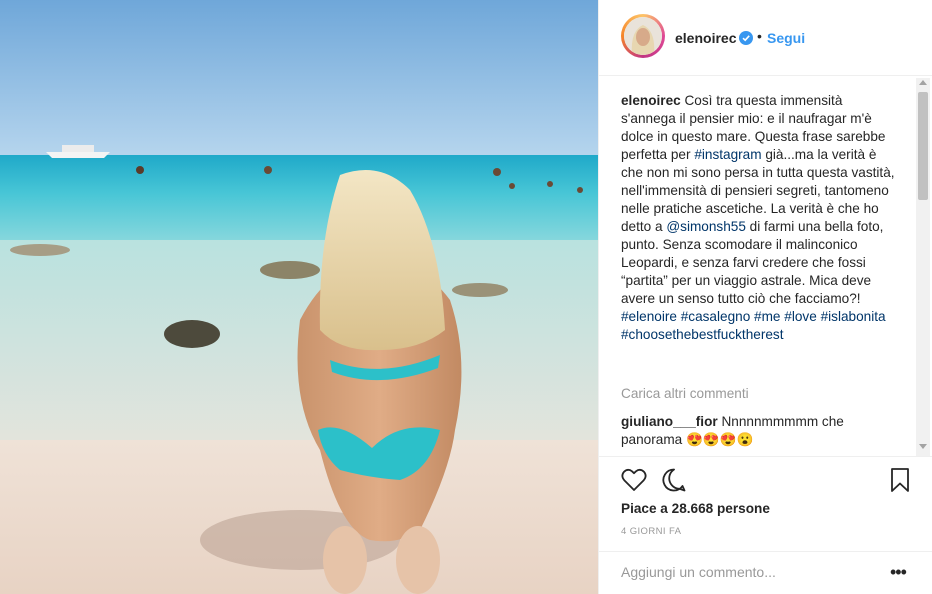  I want to click on scroll-up-arrow-icon, so click(923, 82).